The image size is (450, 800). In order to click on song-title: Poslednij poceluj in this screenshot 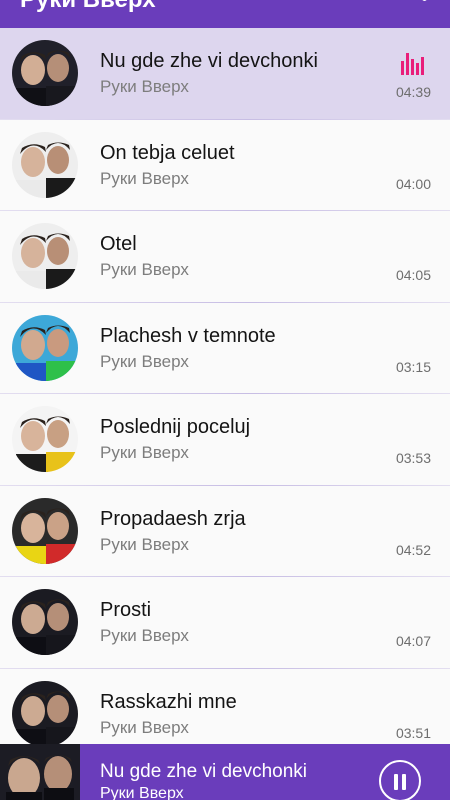, I will do `click(175, 427)`.